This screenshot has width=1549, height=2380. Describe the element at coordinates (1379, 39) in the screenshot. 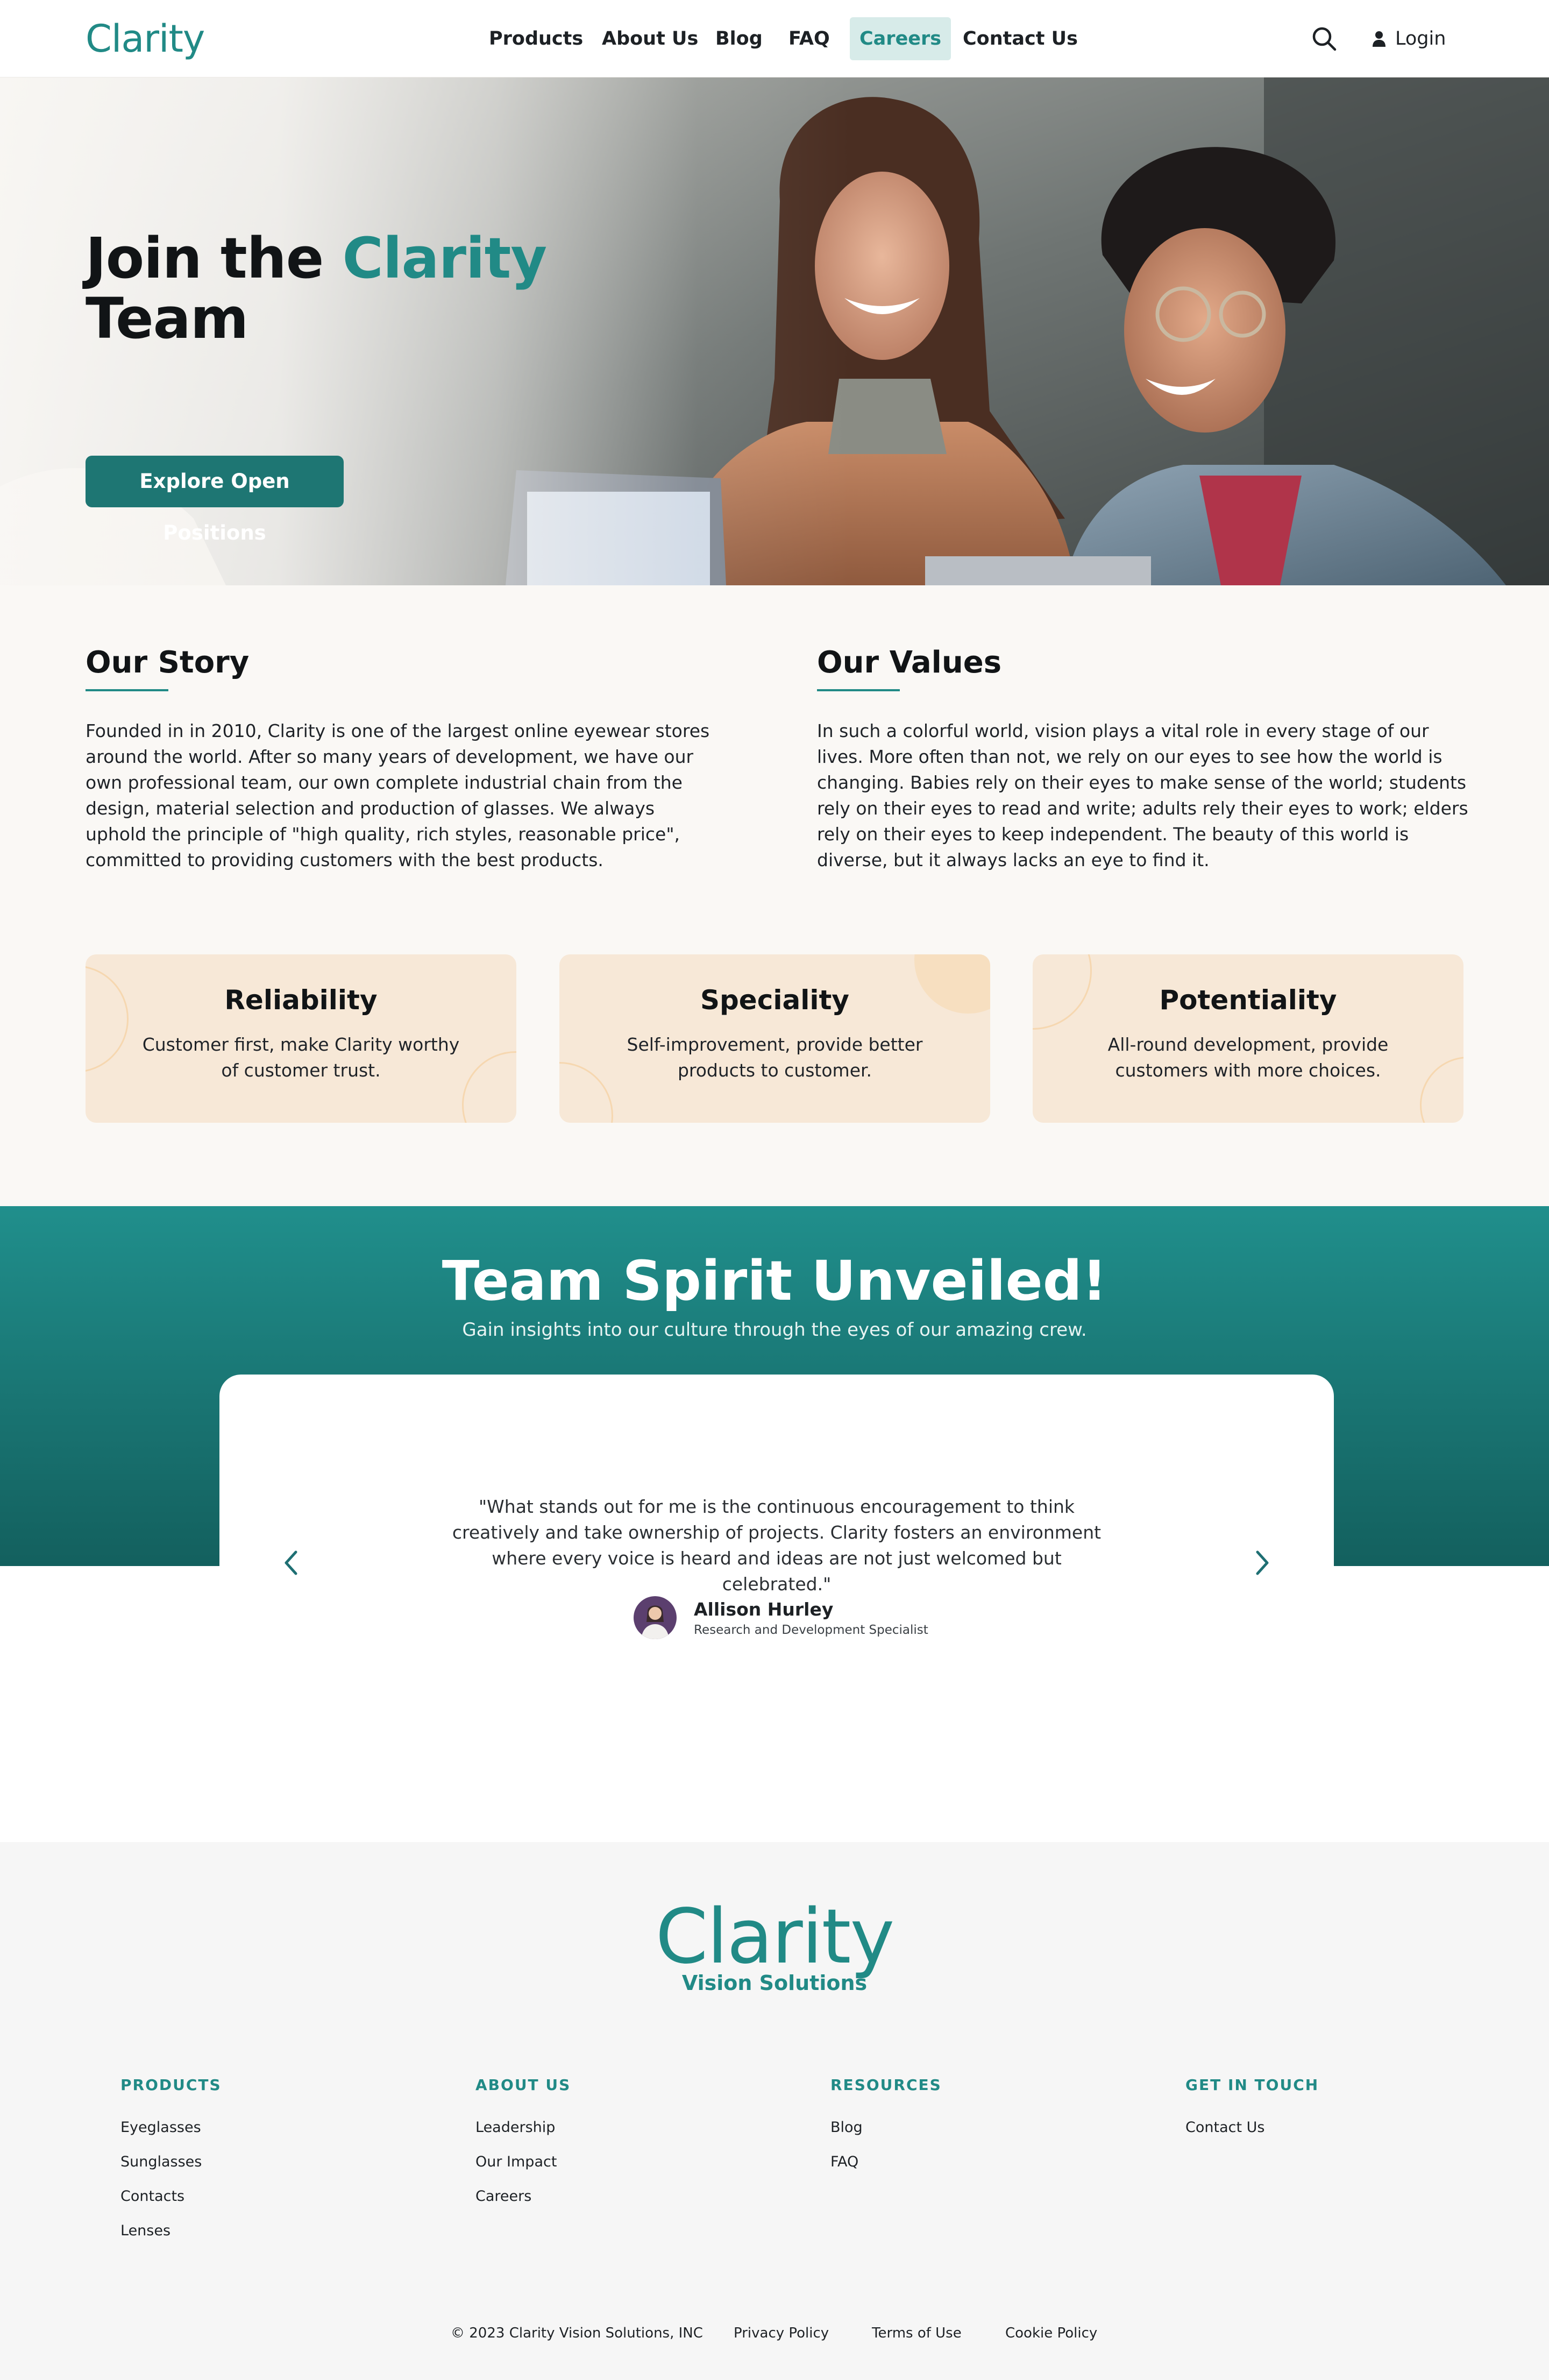

I see `user-icon` at that location.